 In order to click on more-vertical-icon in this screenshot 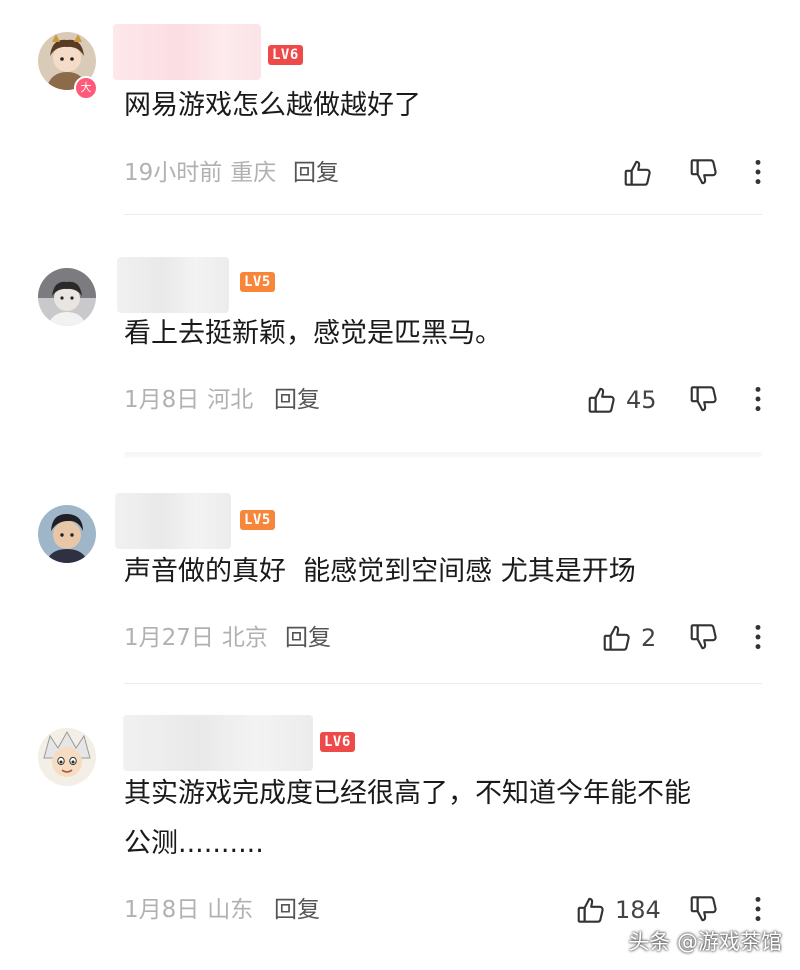, I will do `click(758, 909)`.